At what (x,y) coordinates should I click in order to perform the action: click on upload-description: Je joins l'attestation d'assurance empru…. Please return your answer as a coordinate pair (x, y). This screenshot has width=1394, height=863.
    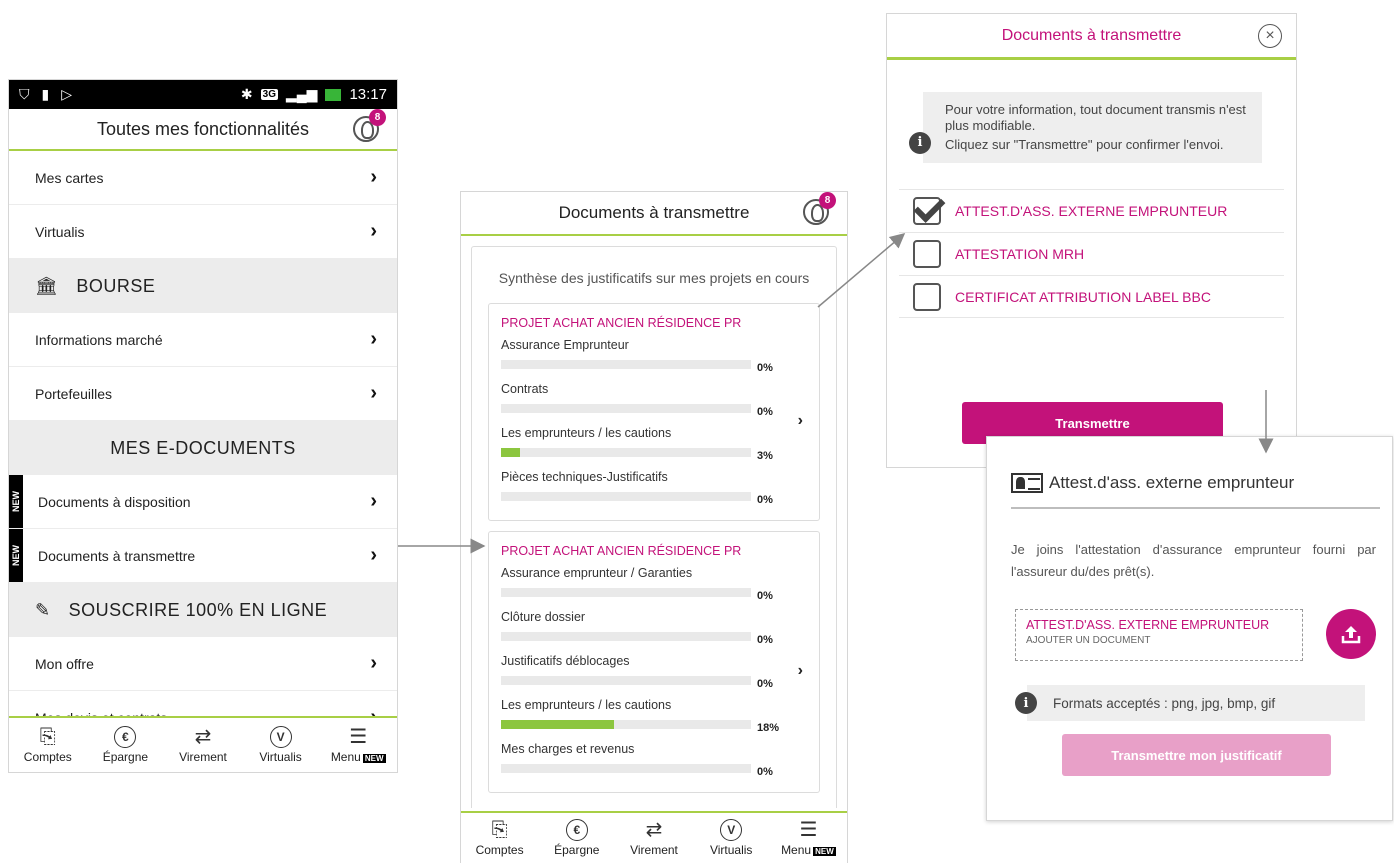
    Looking at the image, I should click on (1193, 560).